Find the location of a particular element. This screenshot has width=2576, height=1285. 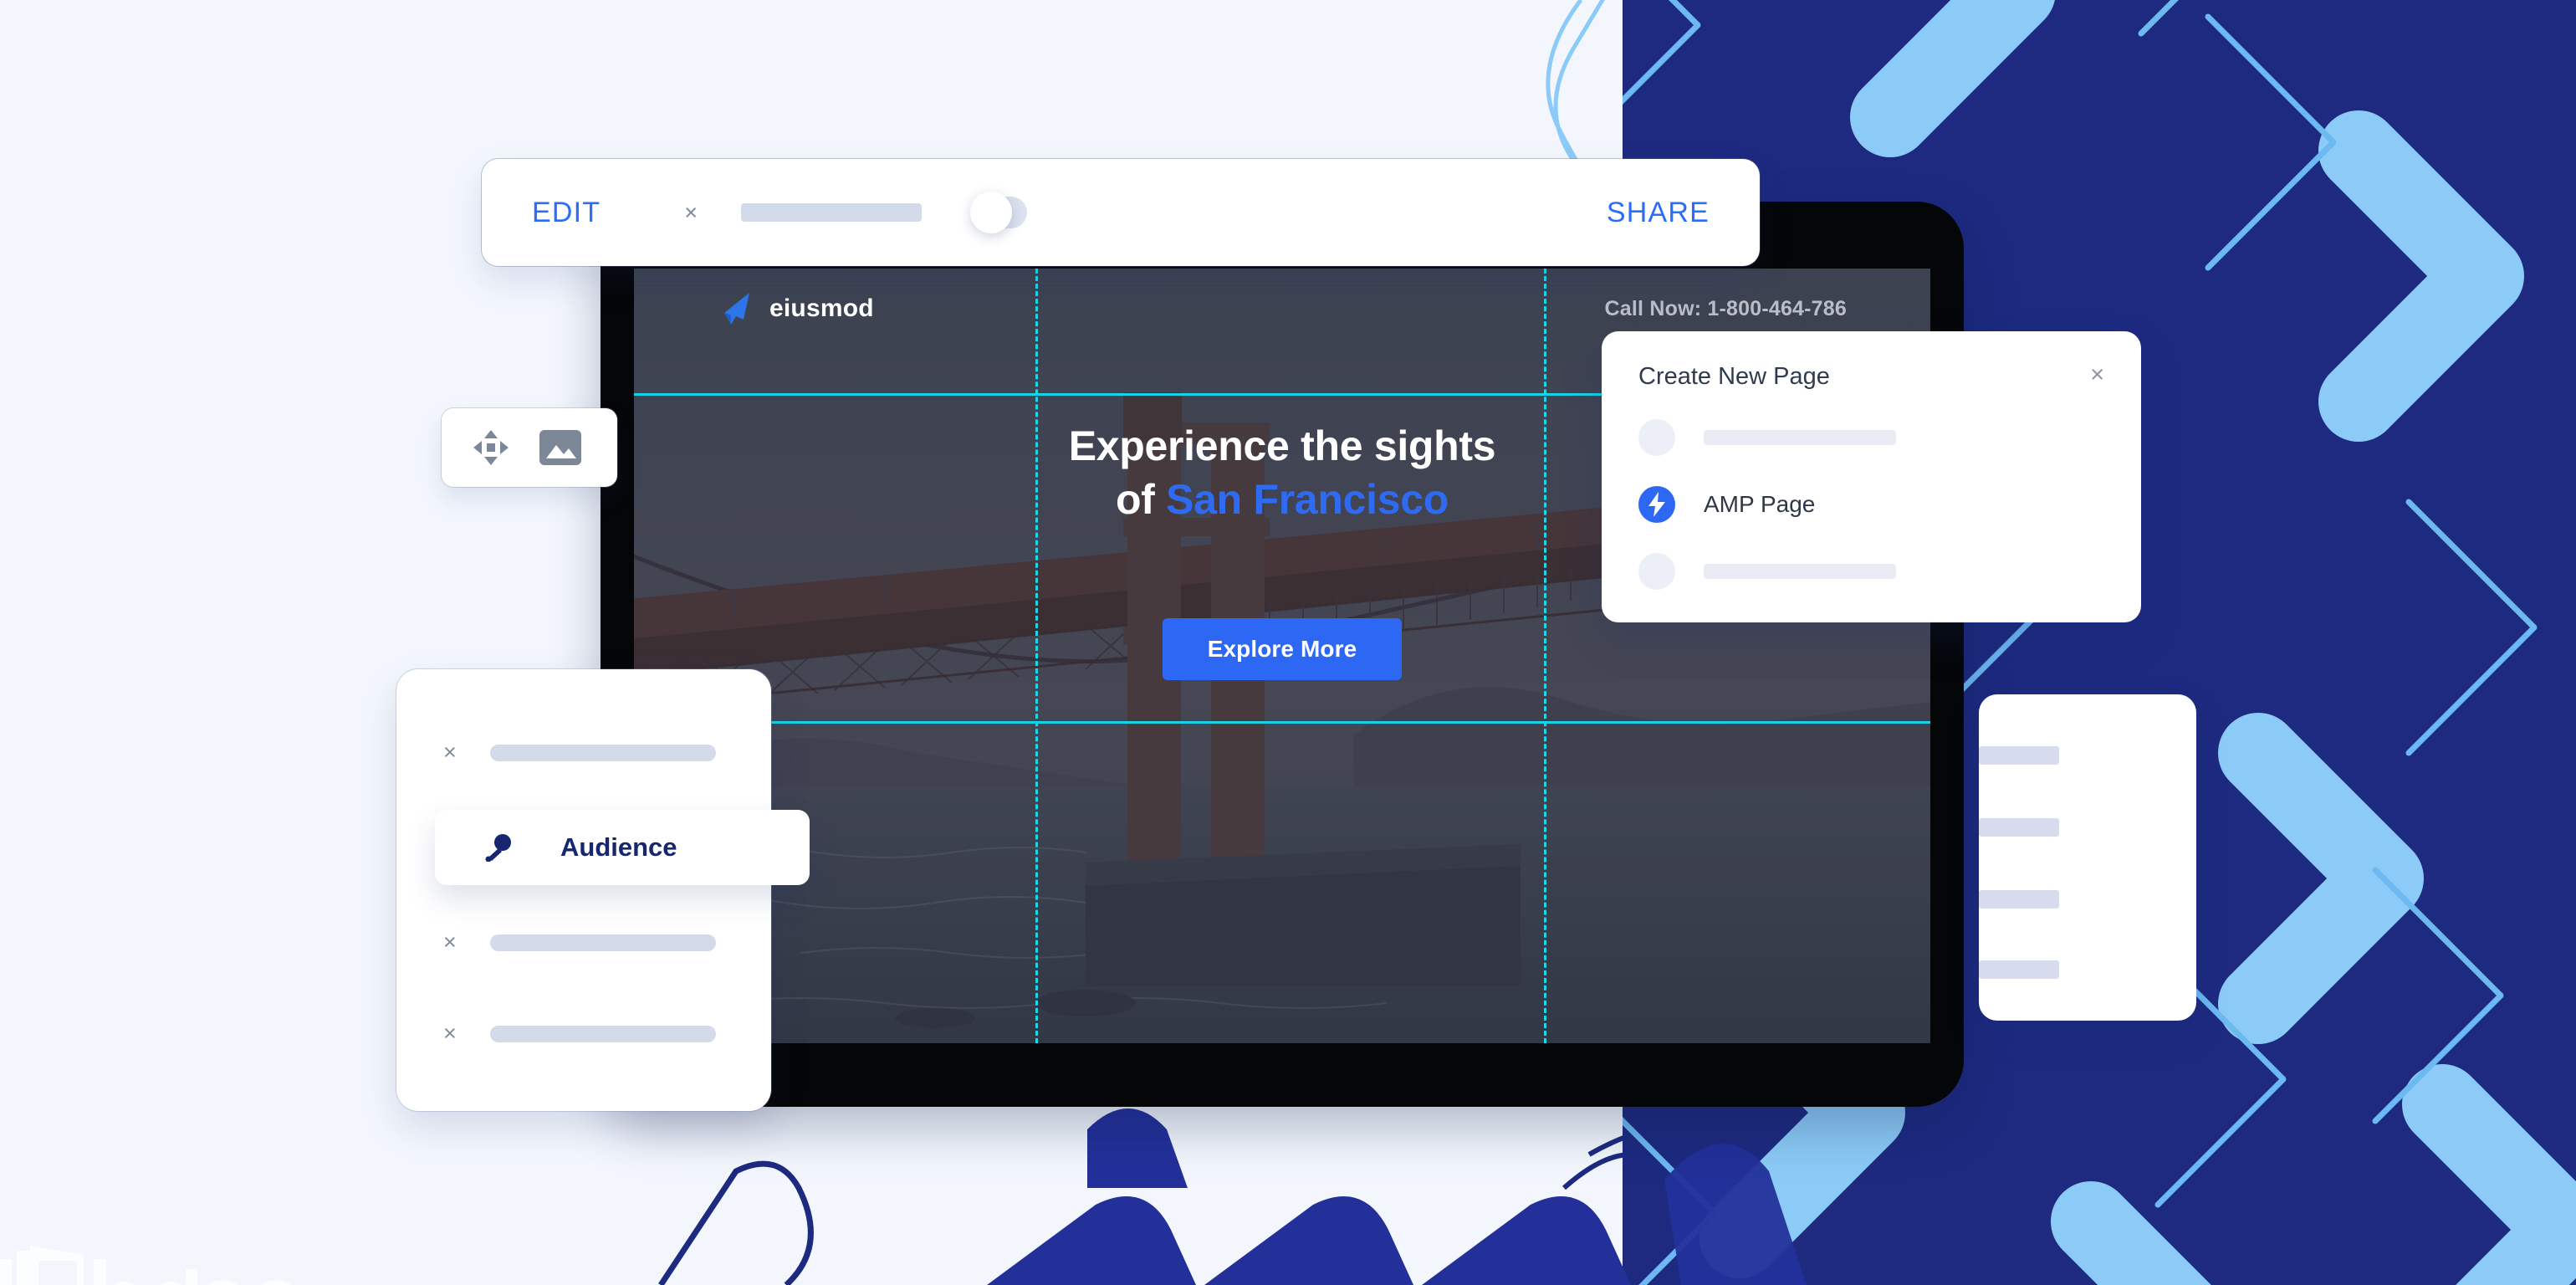

lightning-bolt-icon is located at coordinates (1656, 504).